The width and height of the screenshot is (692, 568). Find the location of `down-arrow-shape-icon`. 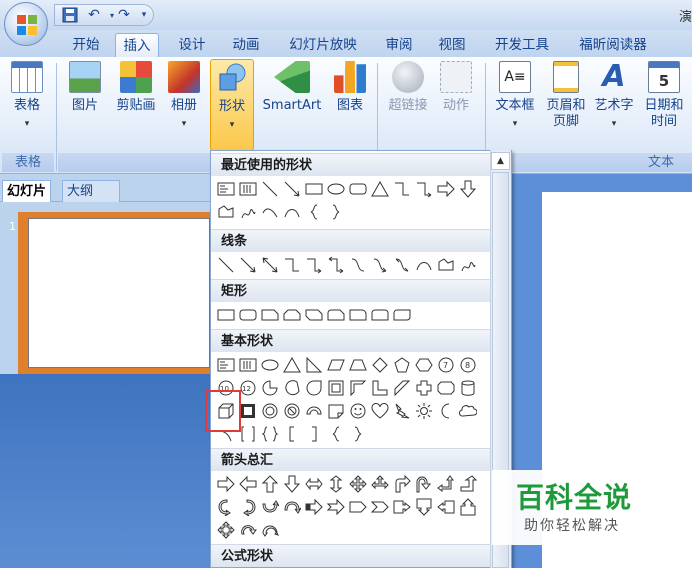

down-arrow-shape-icon is located at coordinates (467, 188).